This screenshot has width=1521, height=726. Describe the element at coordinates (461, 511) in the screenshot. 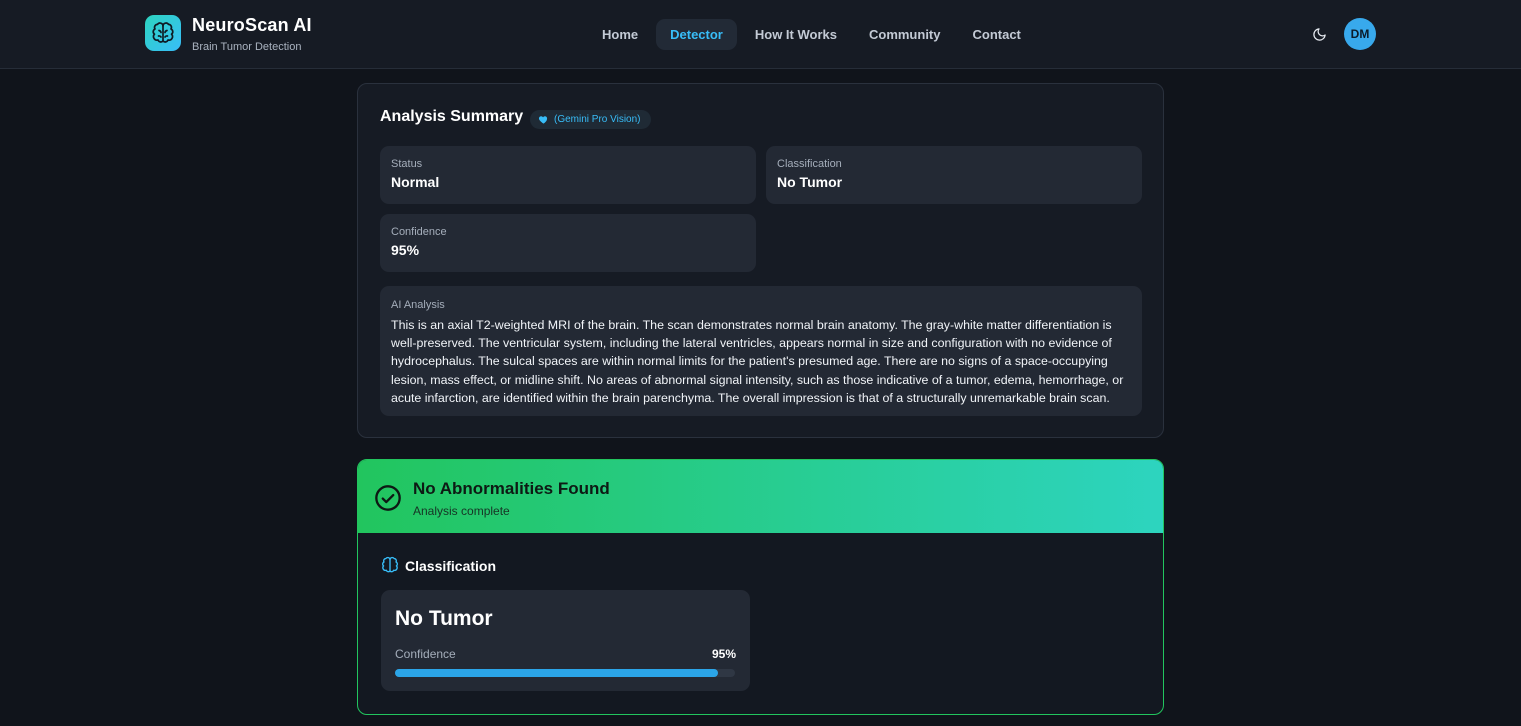

I see `result-subtitle: Analysis complete` at that location.